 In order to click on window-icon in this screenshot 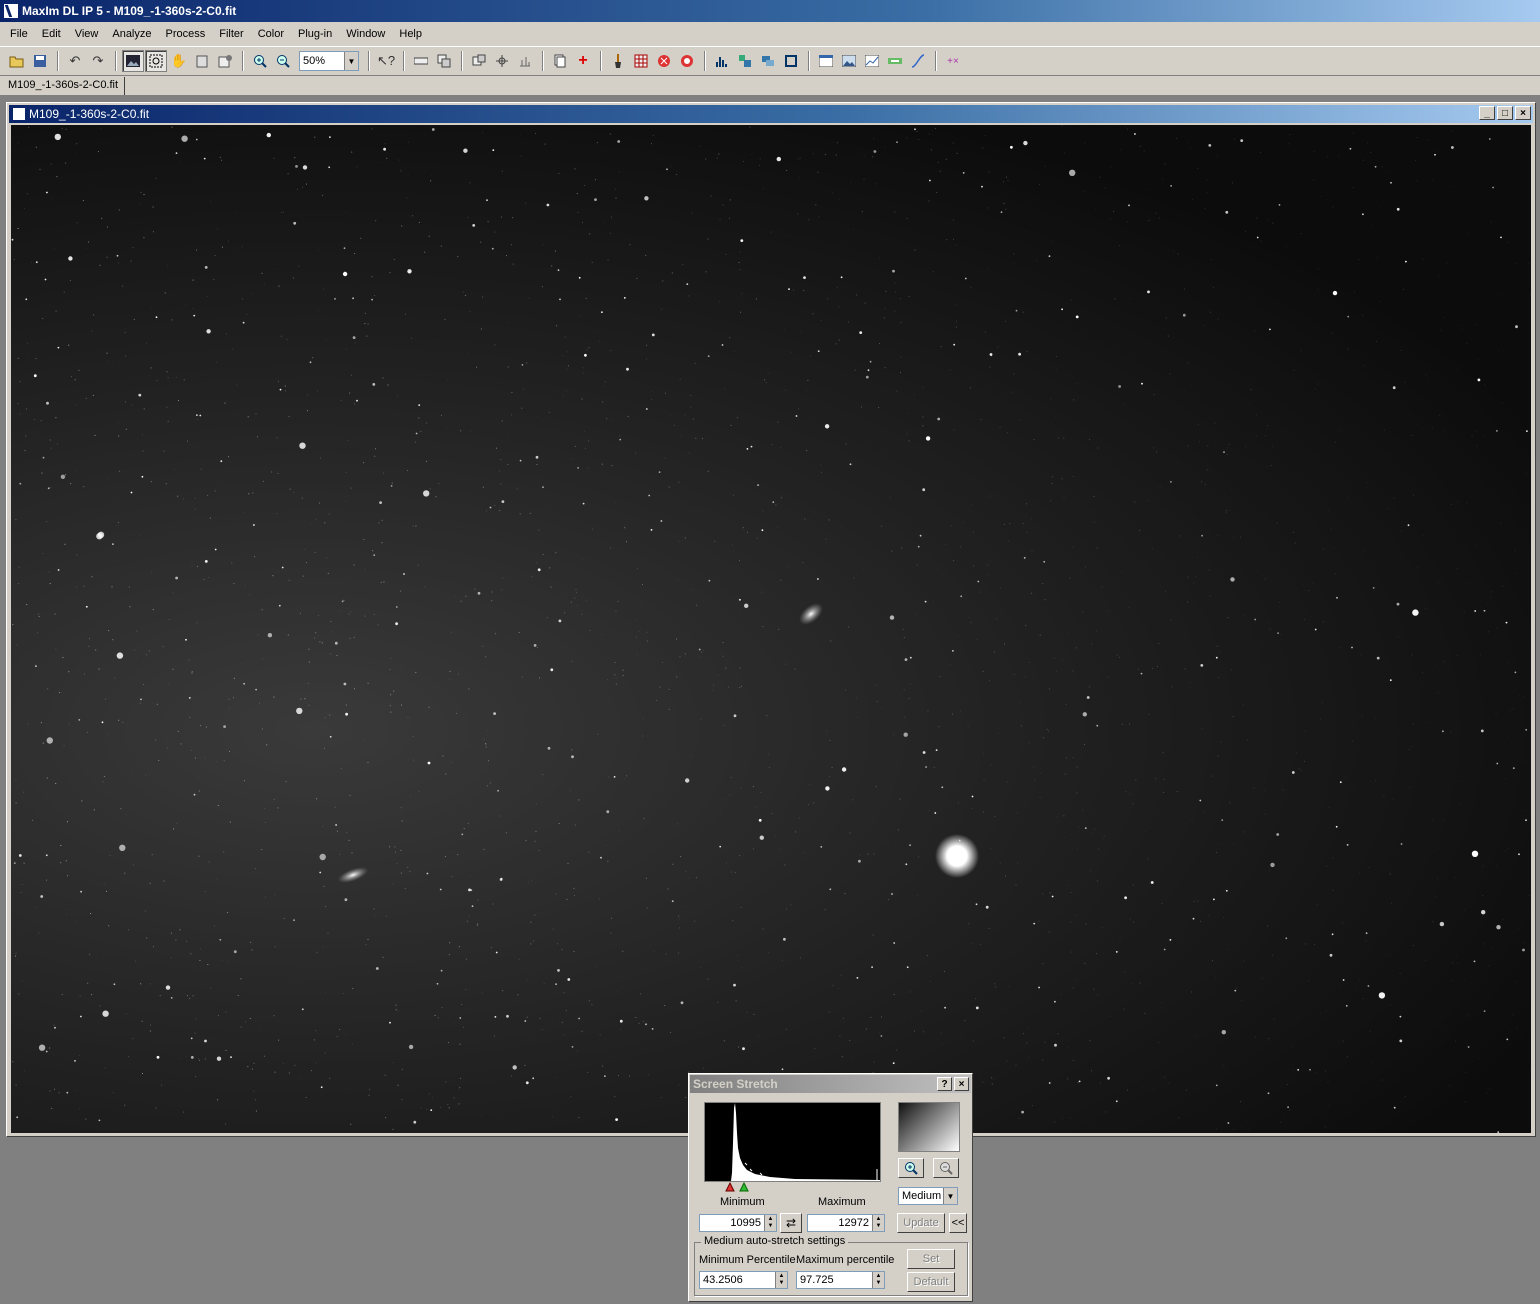, I will do `click(826, 61)`.